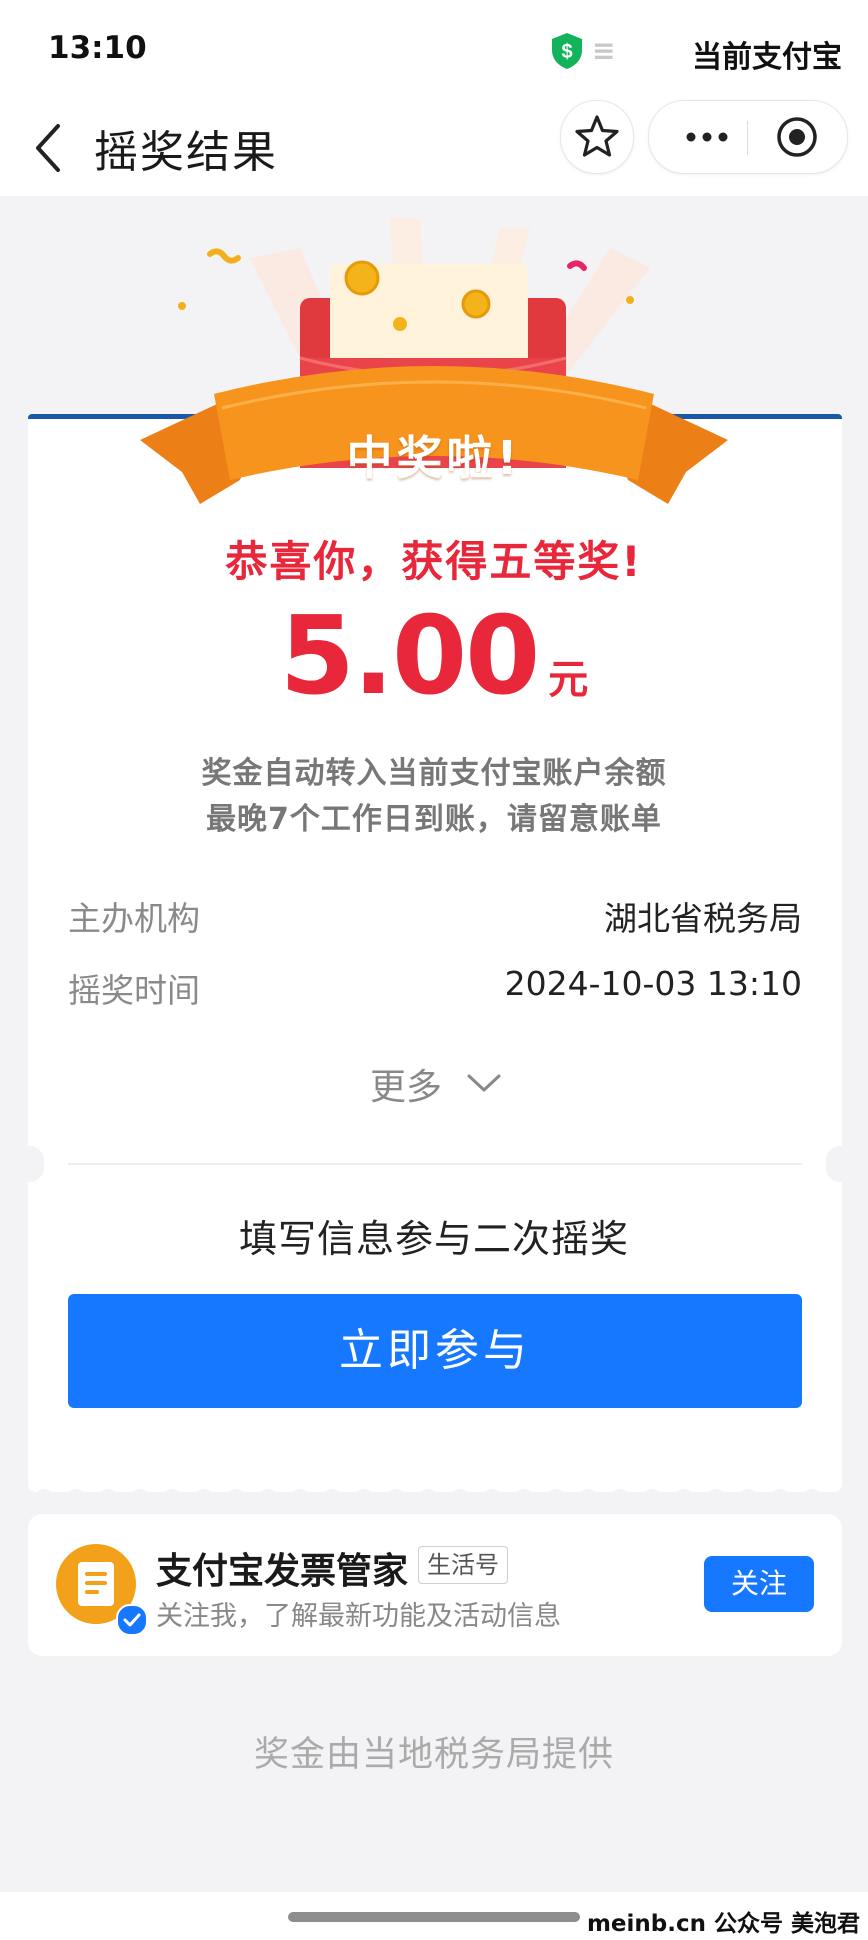 The image size is (868, 1940). I want to click on page-title: 摇奖结果, so click(186, 152).